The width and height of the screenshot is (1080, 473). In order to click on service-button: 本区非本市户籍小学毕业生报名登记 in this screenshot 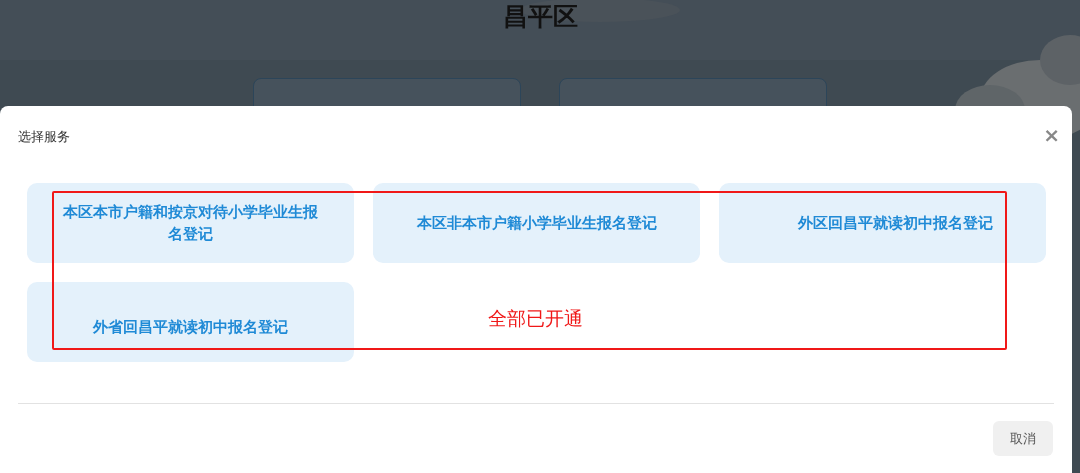, I will do `click(536, 223)`.